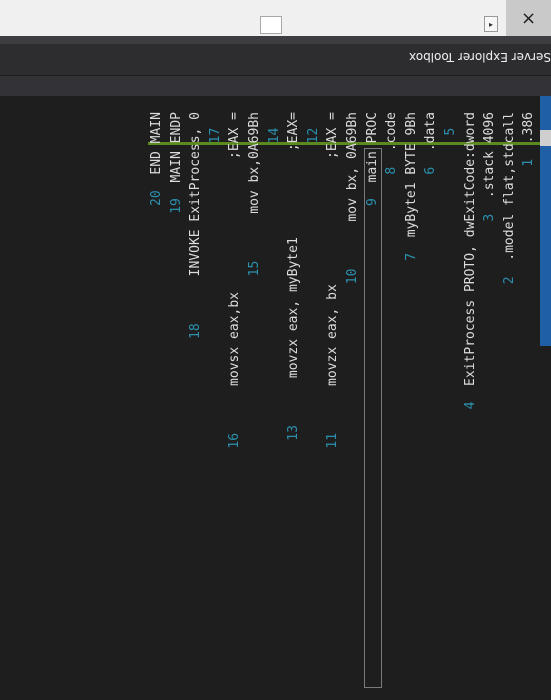  What do you see at coordinates (235, 433) in the screenshot?
I see `line-number: 16` at bounding box center [235, 433].